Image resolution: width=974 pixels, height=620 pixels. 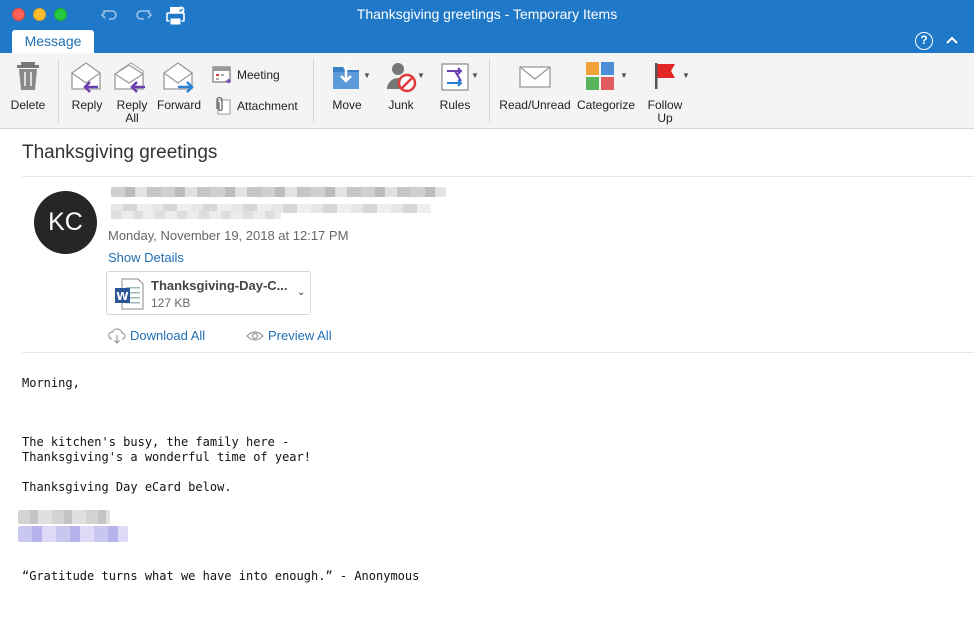 What do you see at coordinates (28, 105) in the screenshot?
I see `delete-label: Delete` at bounding box center [28, 105].